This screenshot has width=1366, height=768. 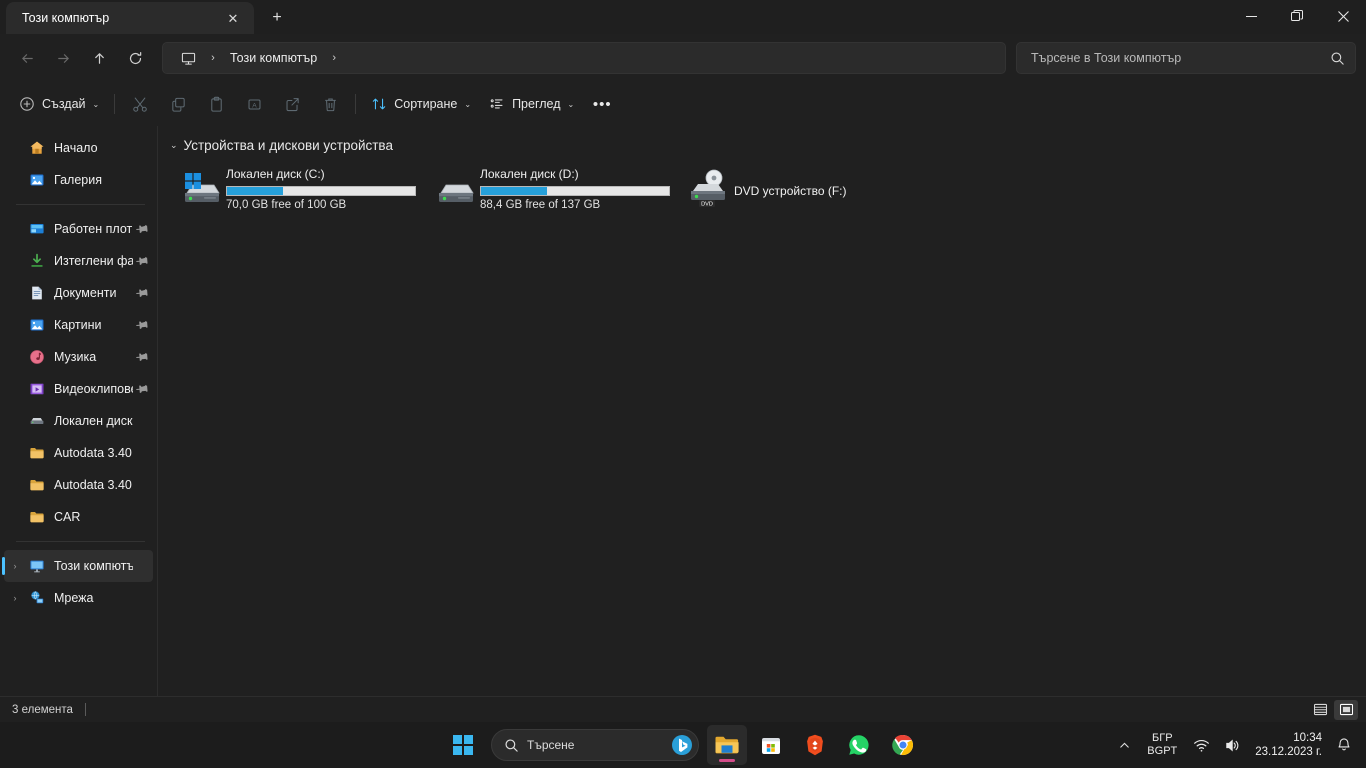 I want to click on tab-strip: Този компютър ✕ +, so click(x=683, y=17).